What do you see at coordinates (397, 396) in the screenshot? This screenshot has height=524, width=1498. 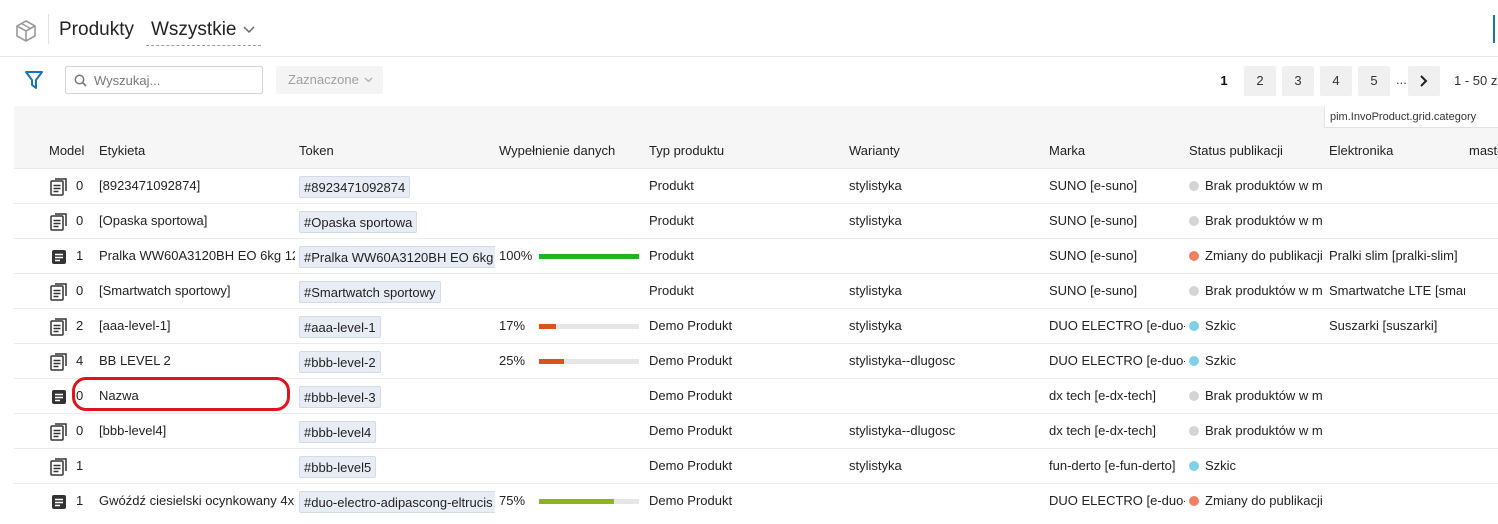 I see `token-cell: #bbb-level-3` at bounding box center [397, 396].